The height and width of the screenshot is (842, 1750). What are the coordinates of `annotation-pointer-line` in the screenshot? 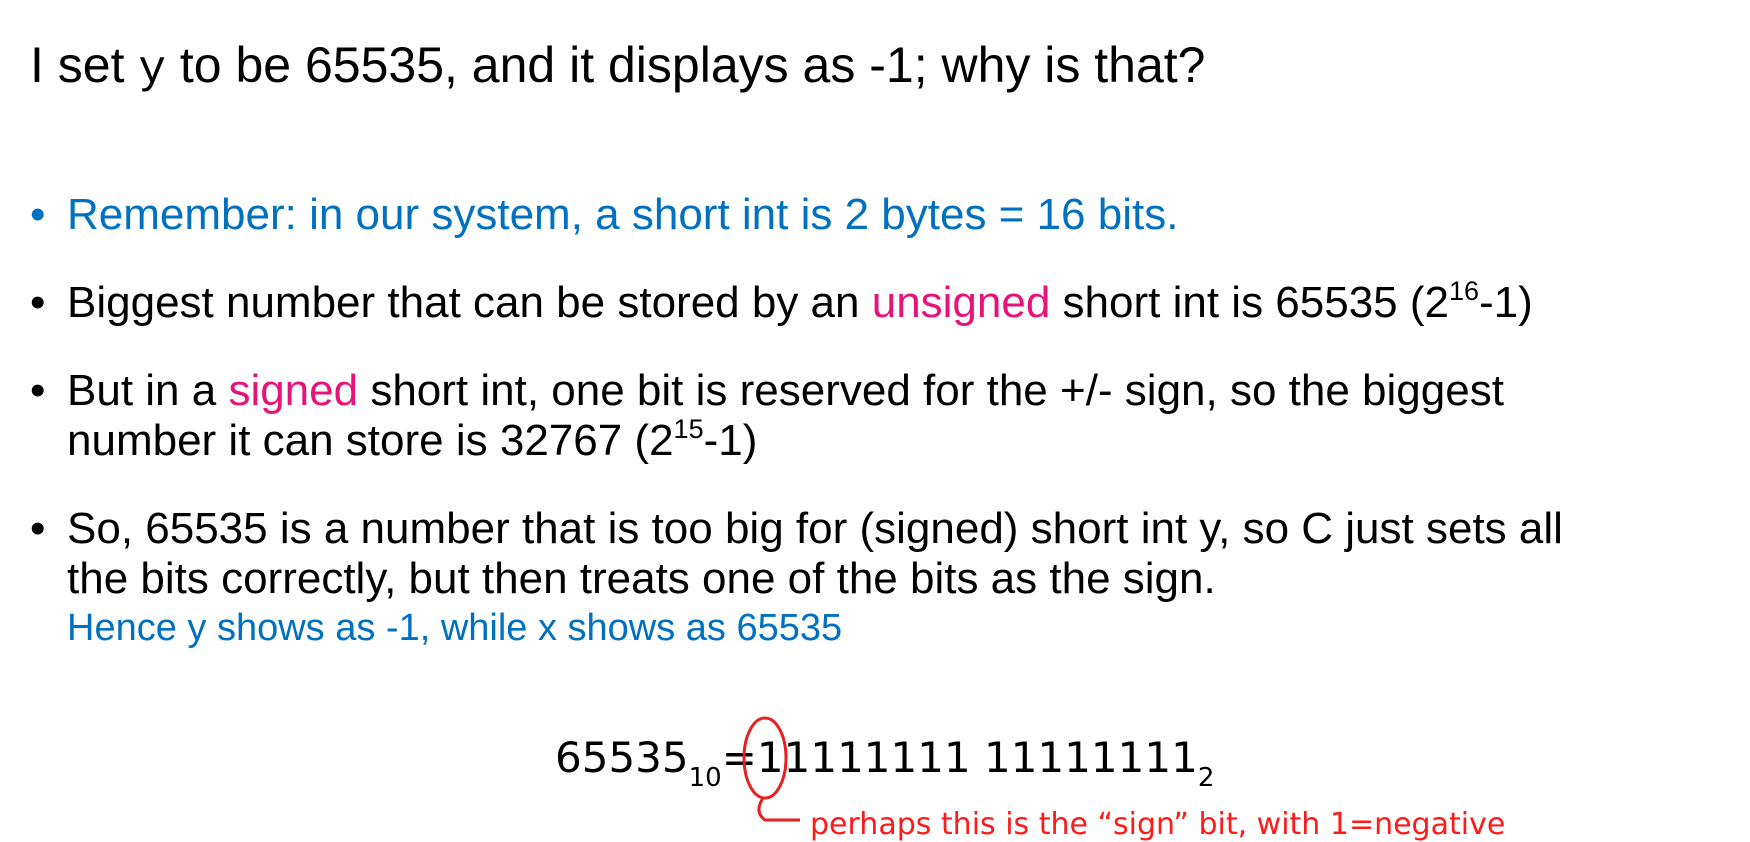 It's located at (778, 809).